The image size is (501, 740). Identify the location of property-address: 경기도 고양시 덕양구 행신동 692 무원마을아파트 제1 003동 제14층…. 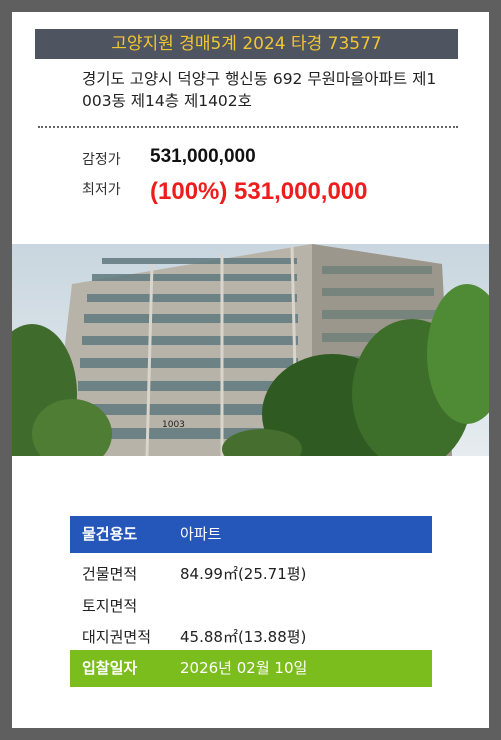
(282, 90).